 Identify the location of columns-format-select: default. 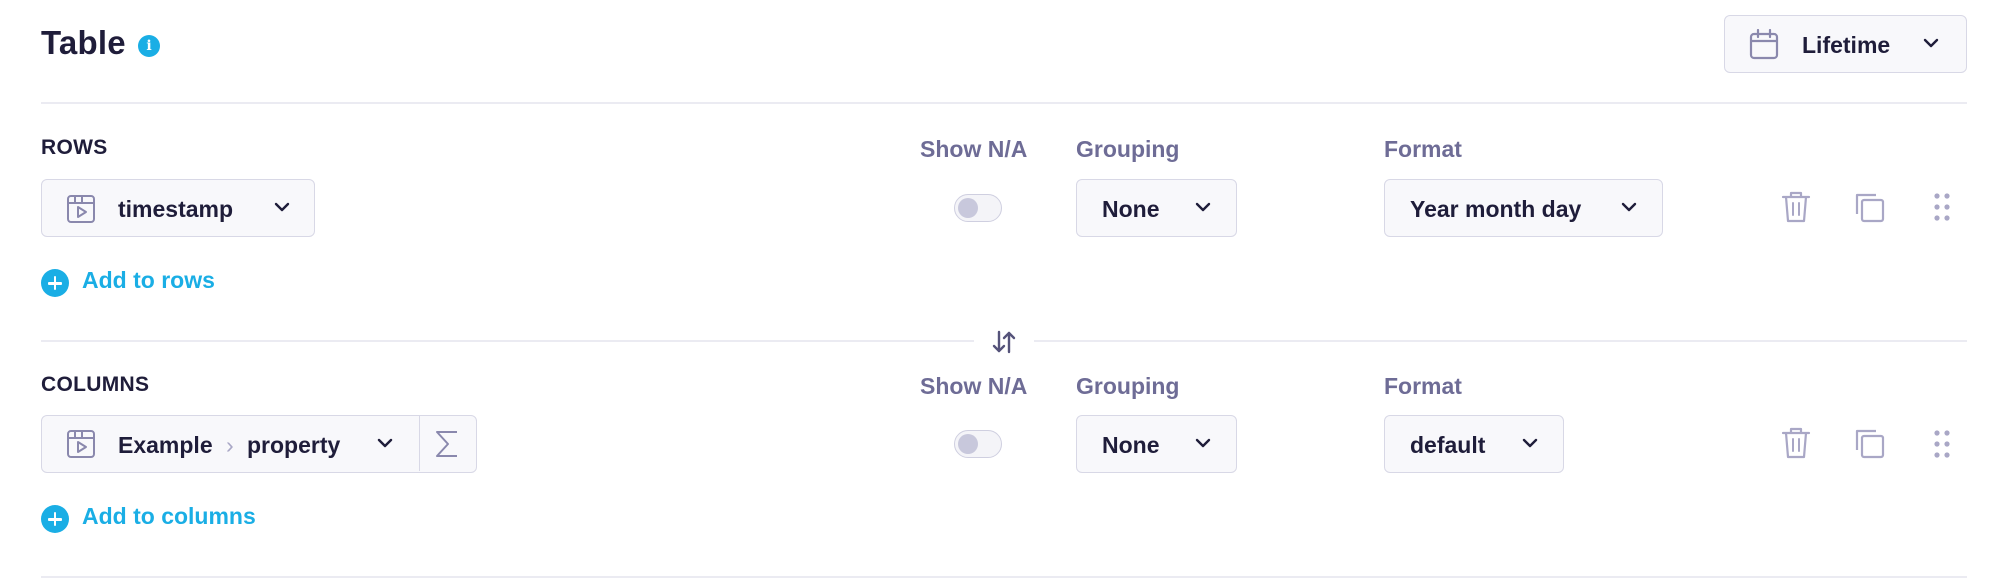
(1474, 444).